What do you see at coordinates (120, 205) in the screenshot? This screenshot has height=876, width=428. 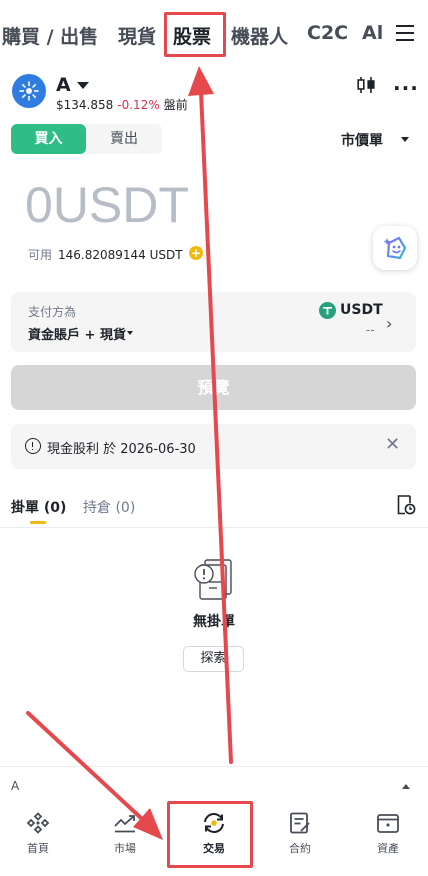 I see `amount-unit: USDT` at bounding box center [120, 205].